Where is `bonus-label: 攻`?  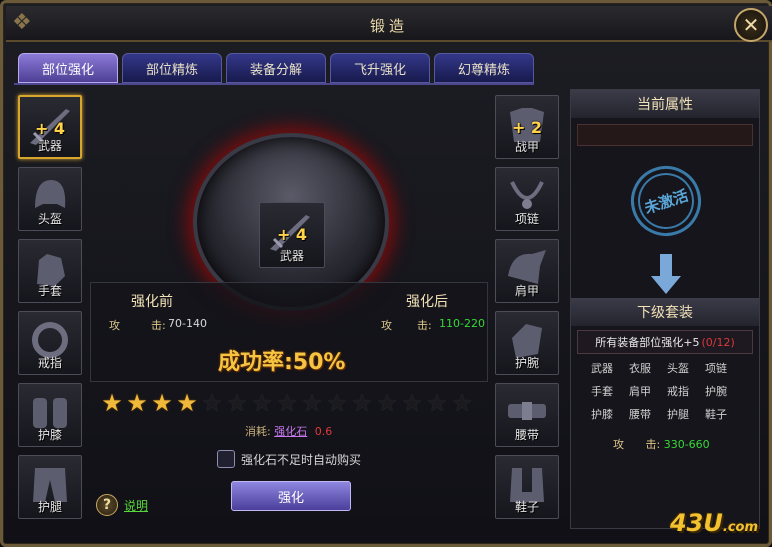 bonus-label: 攻 is located at coordinates (618, 444).